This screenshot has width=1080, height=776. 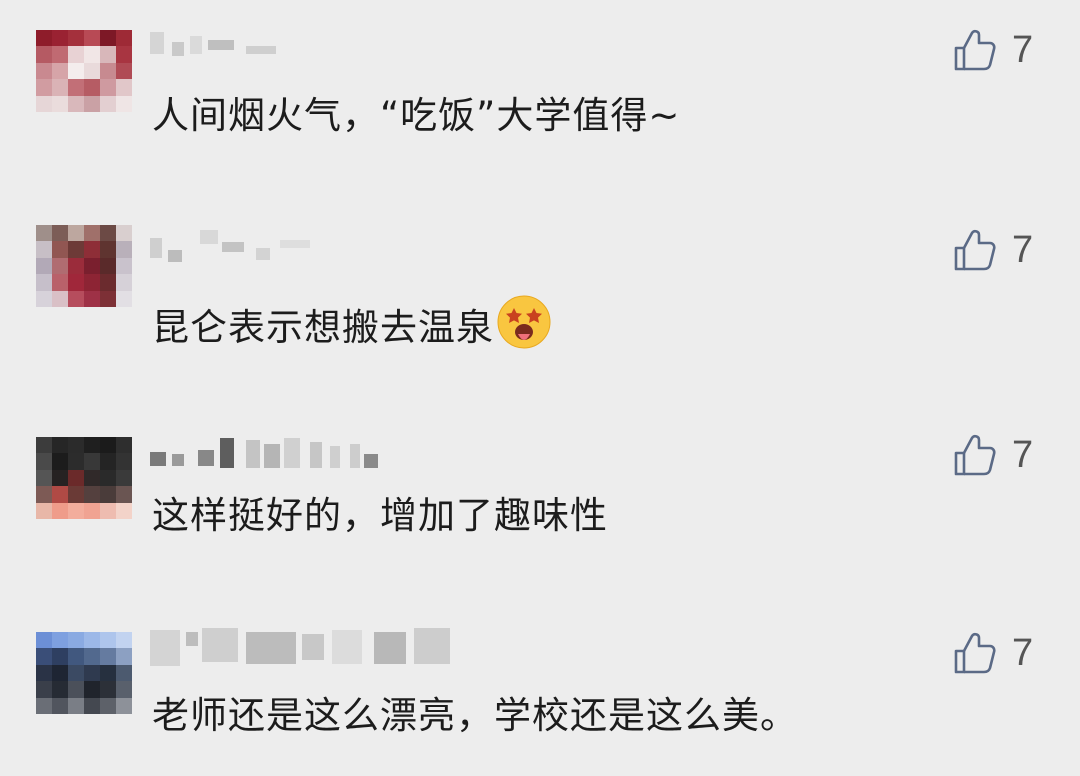 I want to click on comment-text-content: 老师还是这么漂亮，学校还是这么美。, so click(x=475, y=715).